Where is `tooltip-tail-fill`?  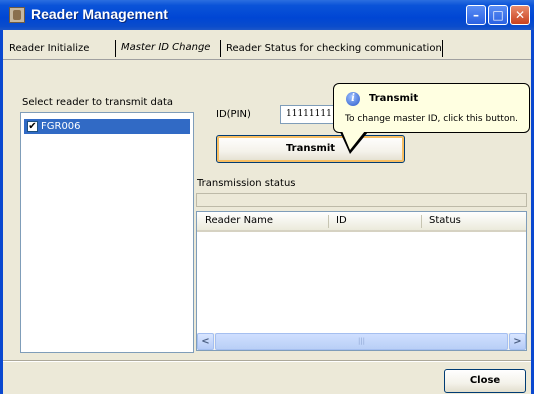
tooltip-tail-fill is located at coordinates (353, 140).